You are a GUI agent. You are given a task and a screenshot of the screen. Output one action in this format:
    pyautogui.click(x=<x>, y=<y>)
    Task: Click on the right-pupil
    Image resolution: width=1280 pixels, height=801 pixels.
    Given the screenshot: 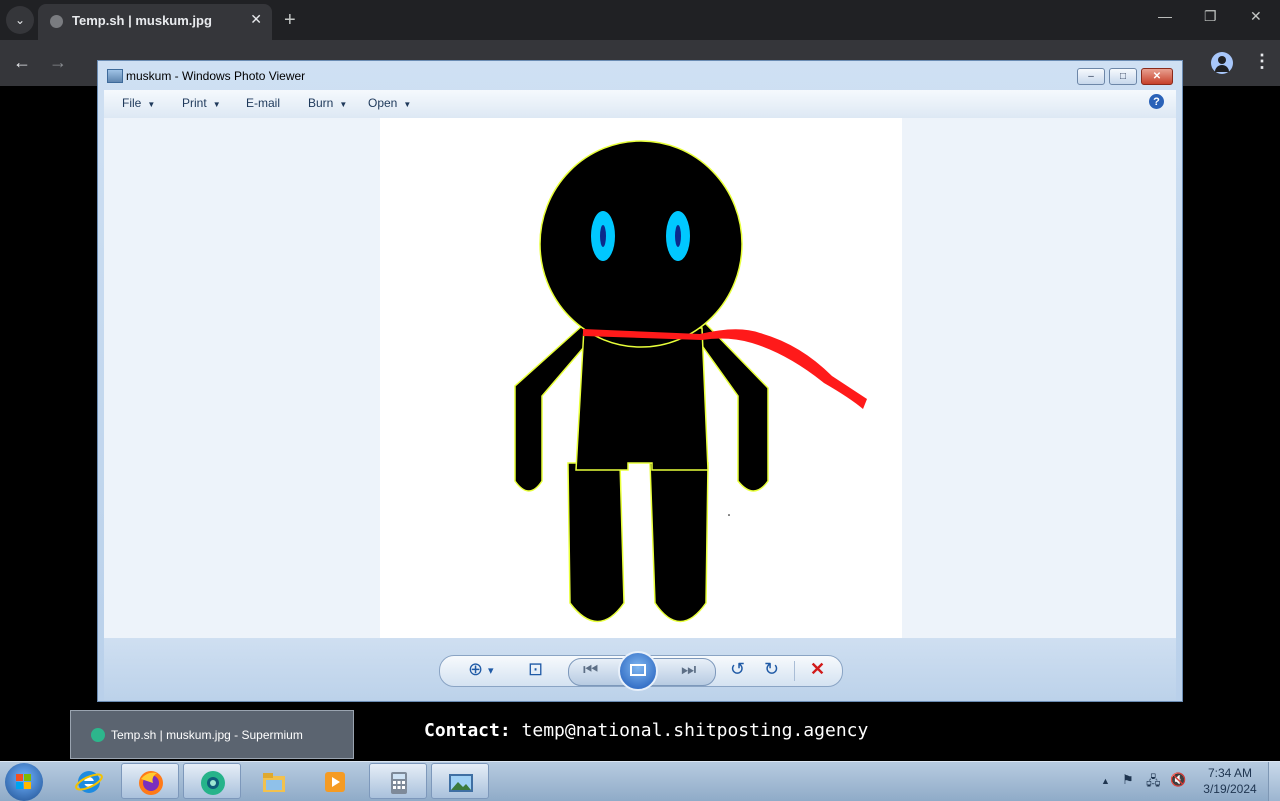 What is the action you would take?
    pyautogui.click(x=678, y=236)
    